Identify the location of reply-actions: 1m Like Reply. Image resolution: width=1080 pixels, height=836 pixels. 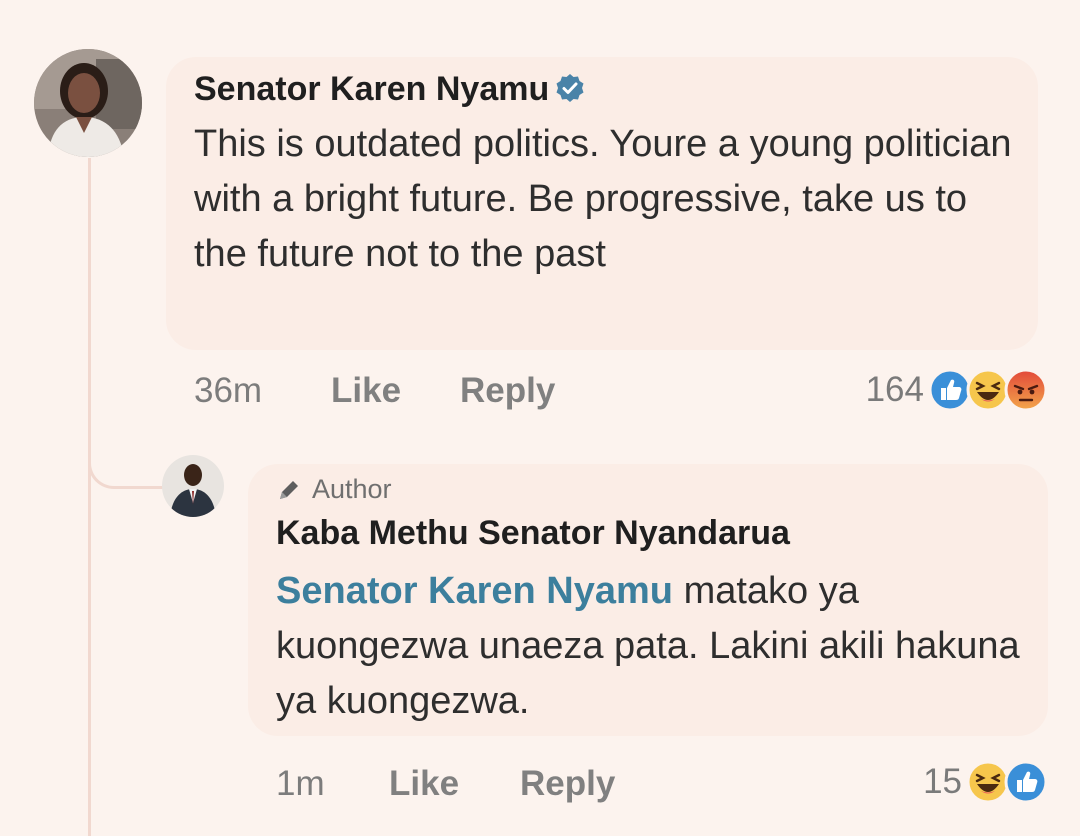
(445, 784).